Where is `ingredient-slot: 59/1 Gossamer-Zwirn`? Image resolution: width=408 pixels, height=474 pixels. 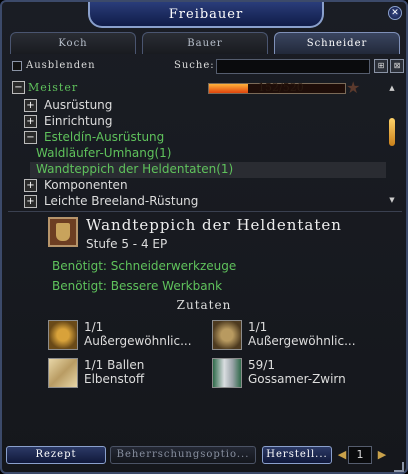 ingredient-slot: 59/1 Gossamer-Zwirn is located at coordinates (297, 376).